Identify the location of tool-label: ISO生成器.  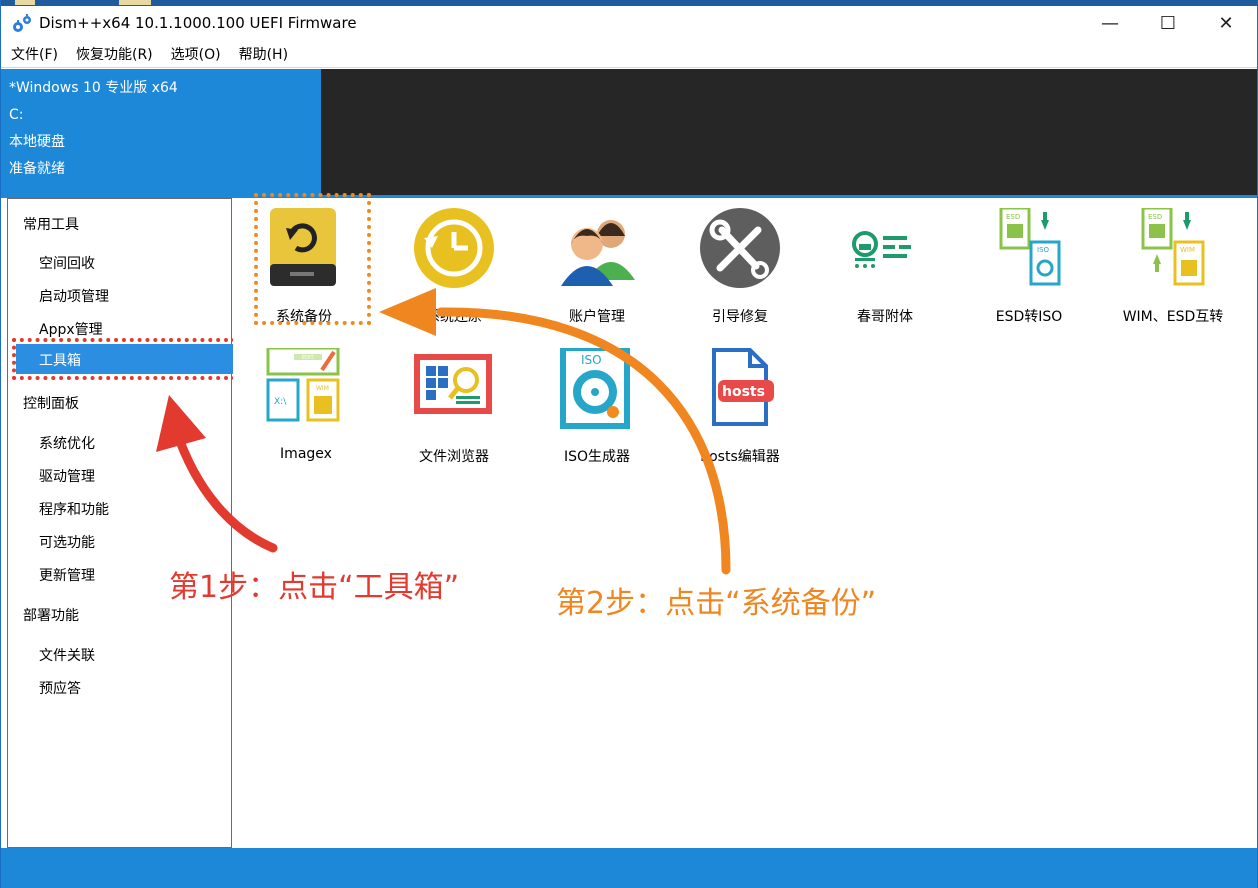
(597, 457).